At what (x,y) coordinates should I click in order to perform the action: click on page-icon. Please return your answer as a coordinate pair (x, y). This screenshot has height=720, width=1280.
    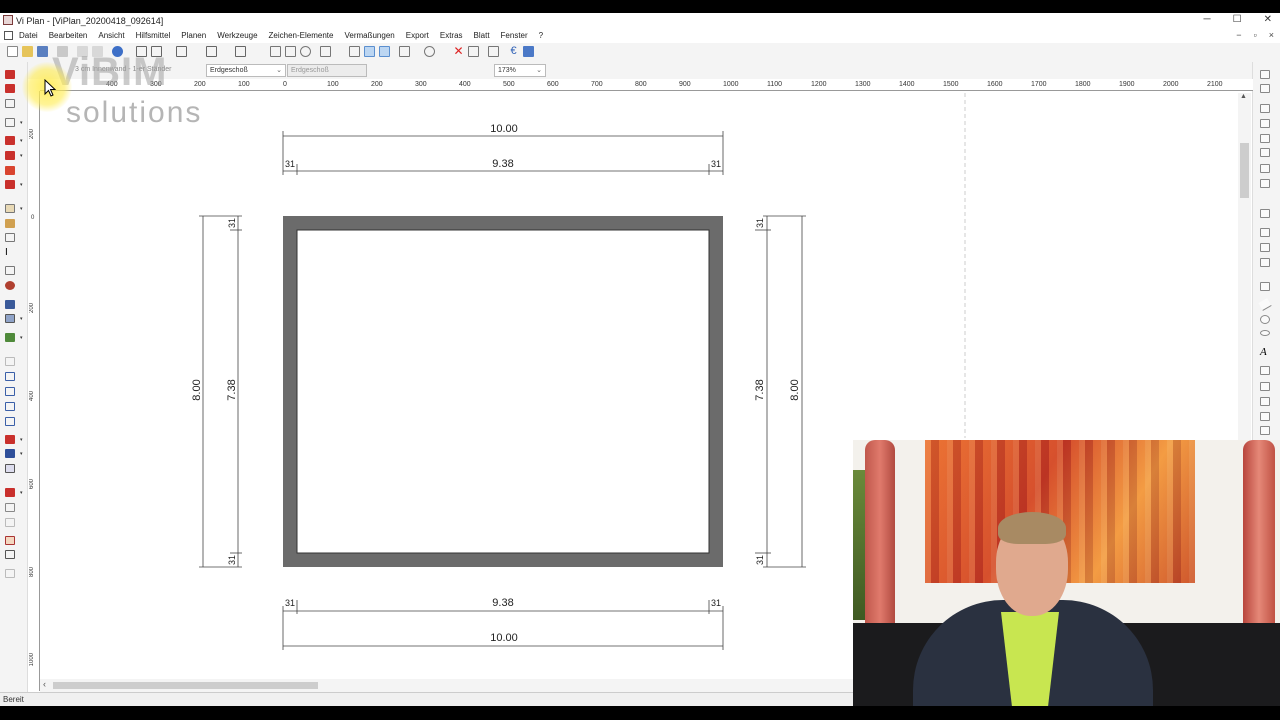
    Looking at the image, I should click on (275, 51).